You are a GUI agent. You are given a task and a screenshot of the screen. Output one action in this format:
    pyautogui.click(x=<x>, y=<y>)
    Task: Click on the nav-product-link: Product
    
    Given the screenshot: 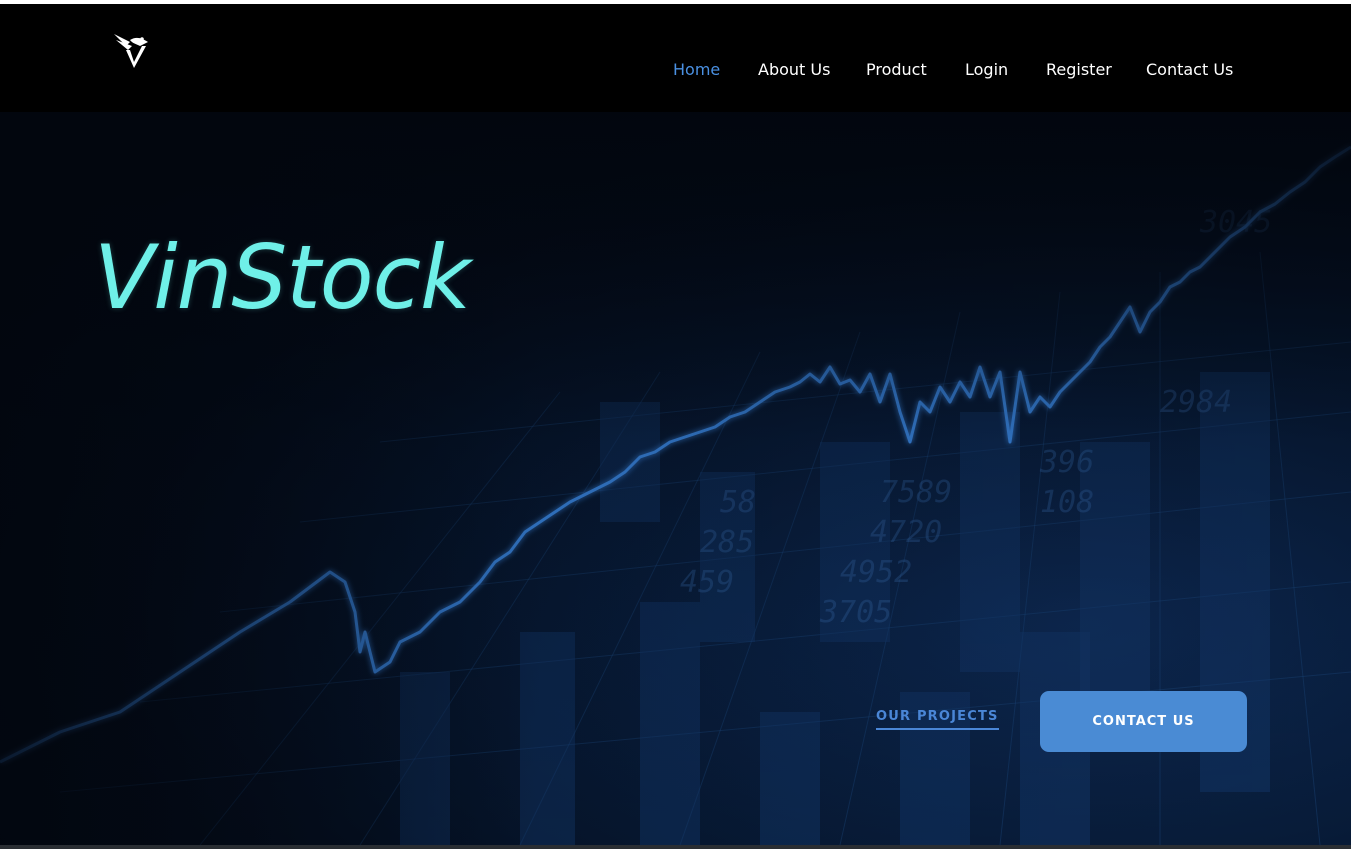 What is the action you would take?
    pyautogui.click(x=896, y=69)
    